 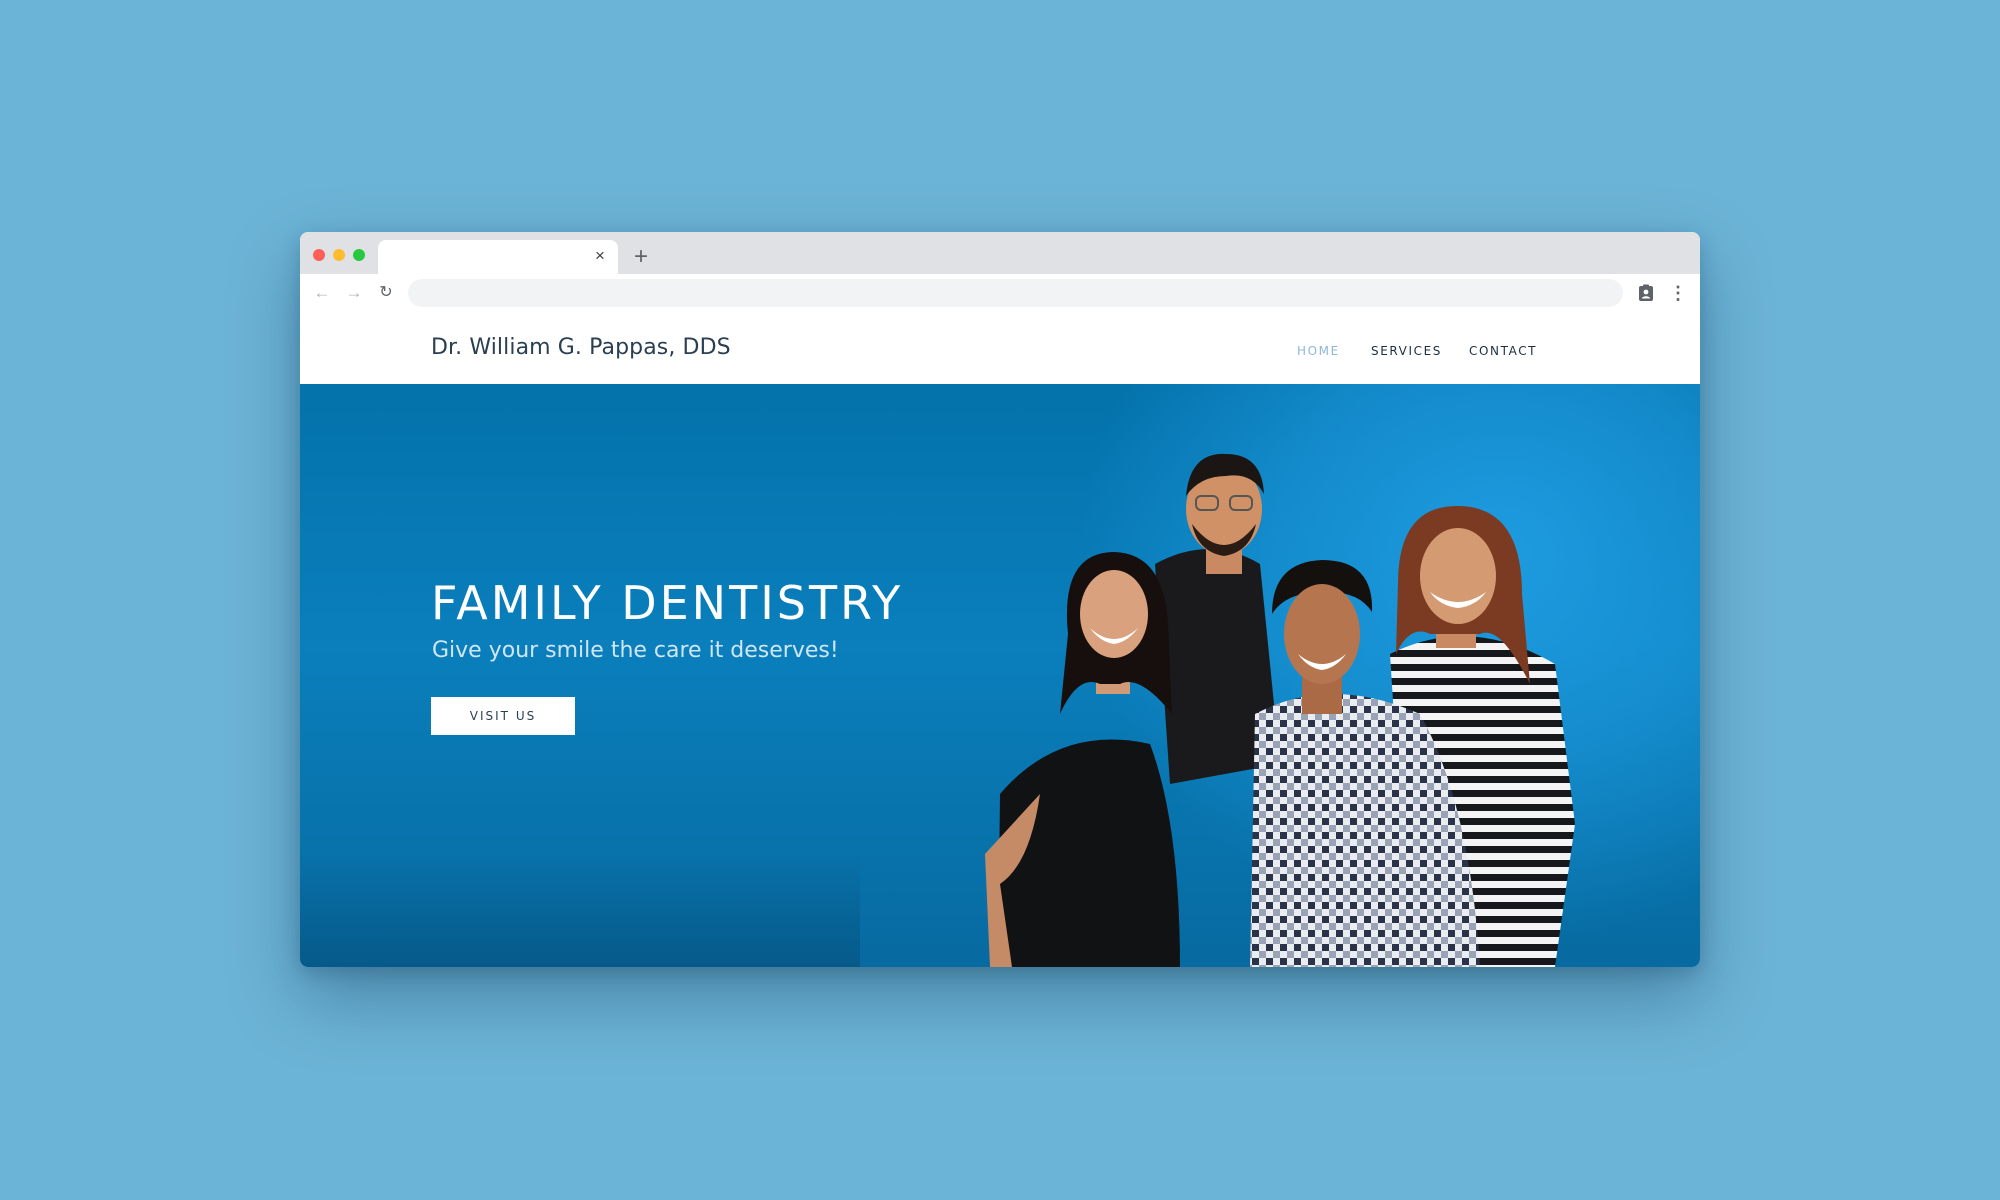 I want to click on maximize-window-button, so click(x=359, y=255).